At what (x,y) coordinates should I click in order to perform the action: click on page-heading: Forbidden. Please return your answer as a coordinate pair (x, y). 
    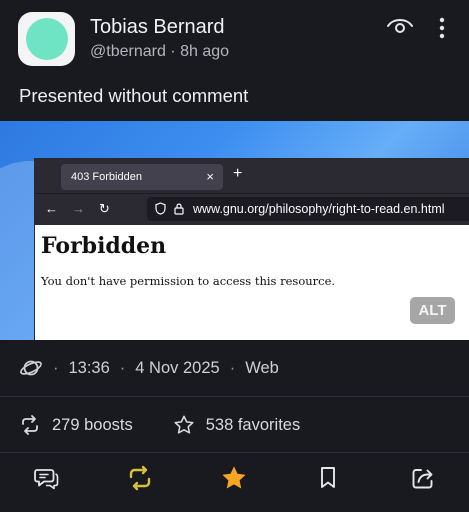
    Looking at the image, I should click on (104, 246).